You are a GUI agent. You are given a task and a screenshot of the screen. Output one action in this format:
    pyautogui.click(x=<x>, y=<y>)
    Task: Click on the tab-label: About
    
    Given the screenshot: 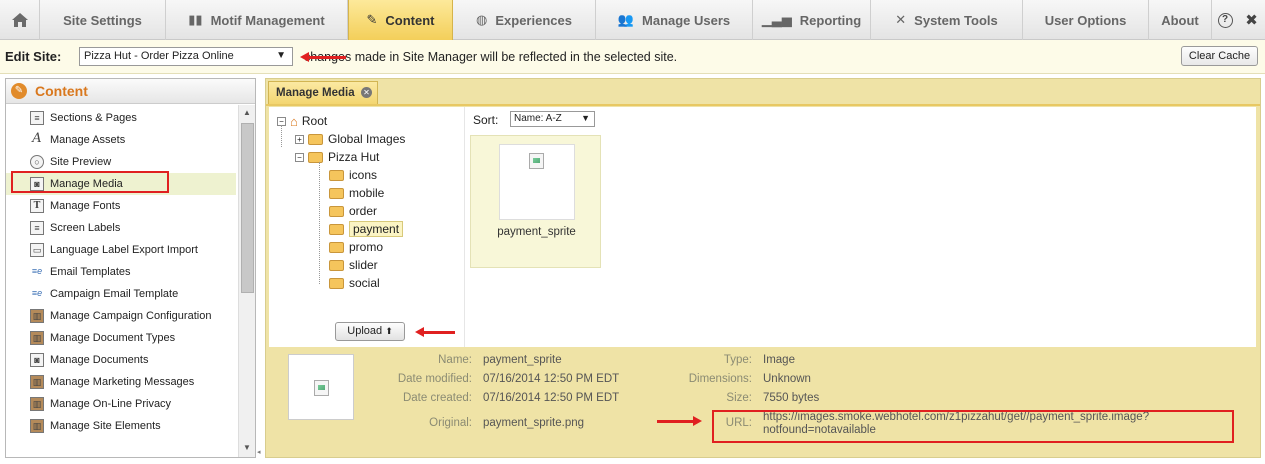 What is the action you would take?
    pyautogui.click(x=1180, y=20)
    